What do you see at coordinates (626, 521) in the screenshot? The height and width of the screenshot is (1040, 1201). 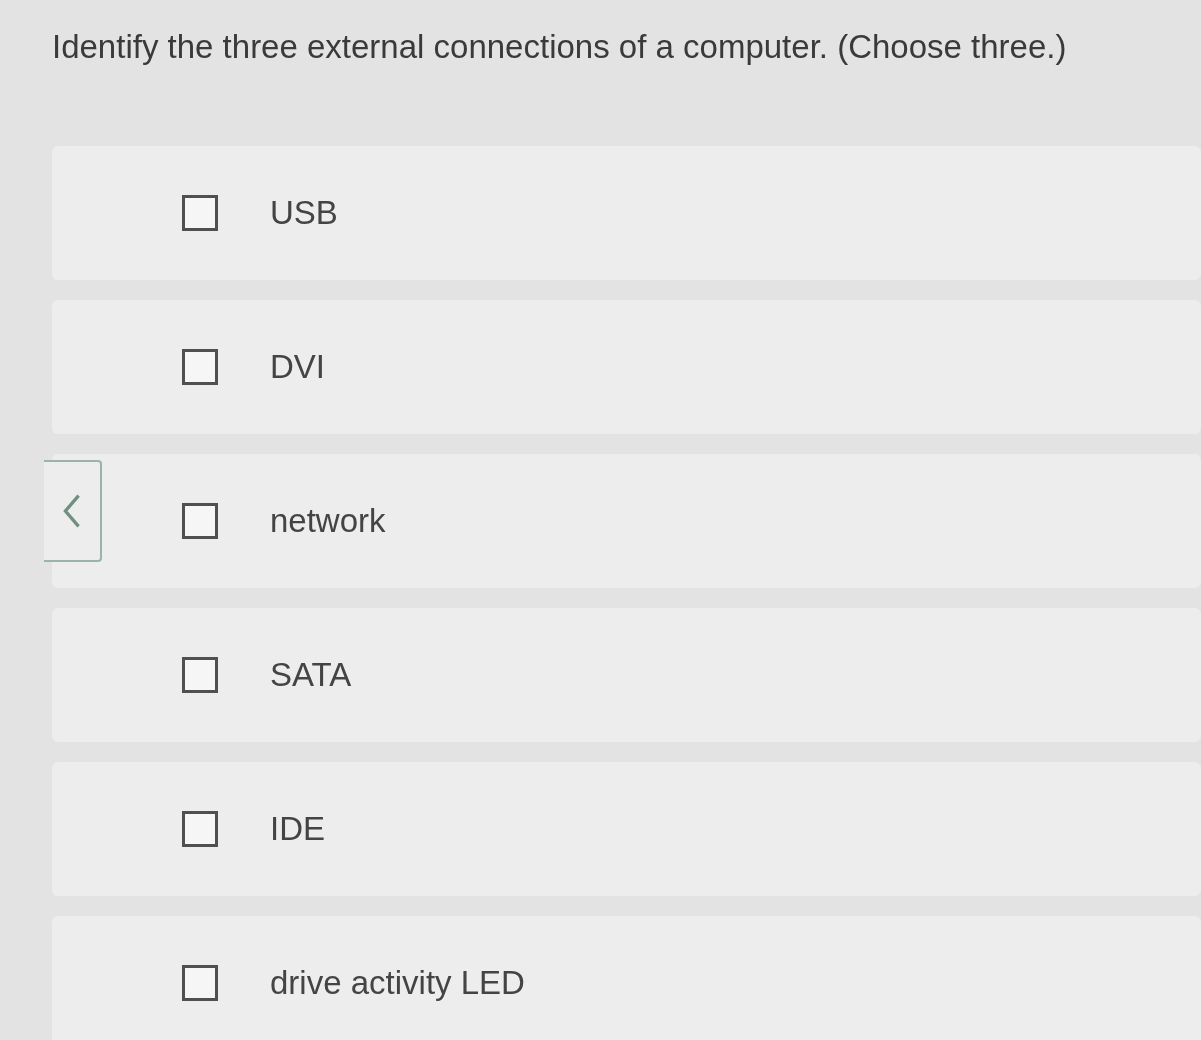 I see `answer-option: network` at bounding box center [626, 521].